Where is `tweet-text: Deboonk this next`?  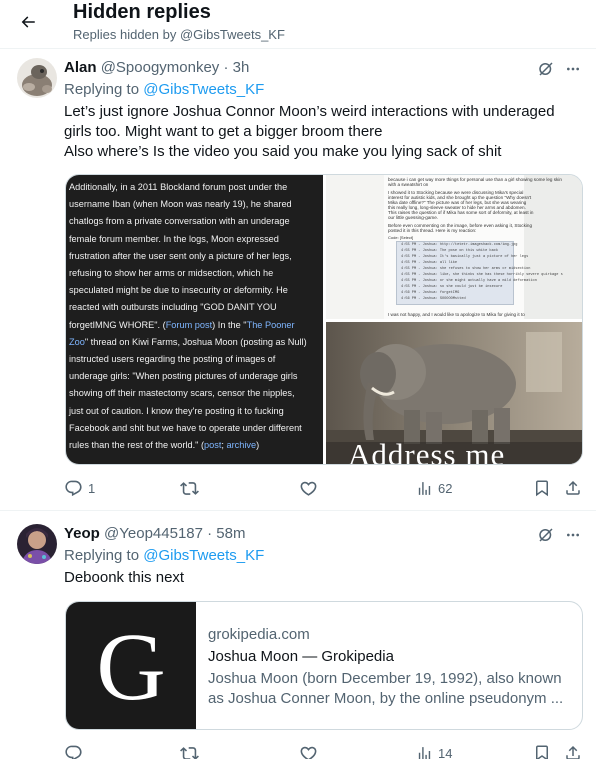
tweet-text: Deboonk this next is located at coordinates (324, 578).